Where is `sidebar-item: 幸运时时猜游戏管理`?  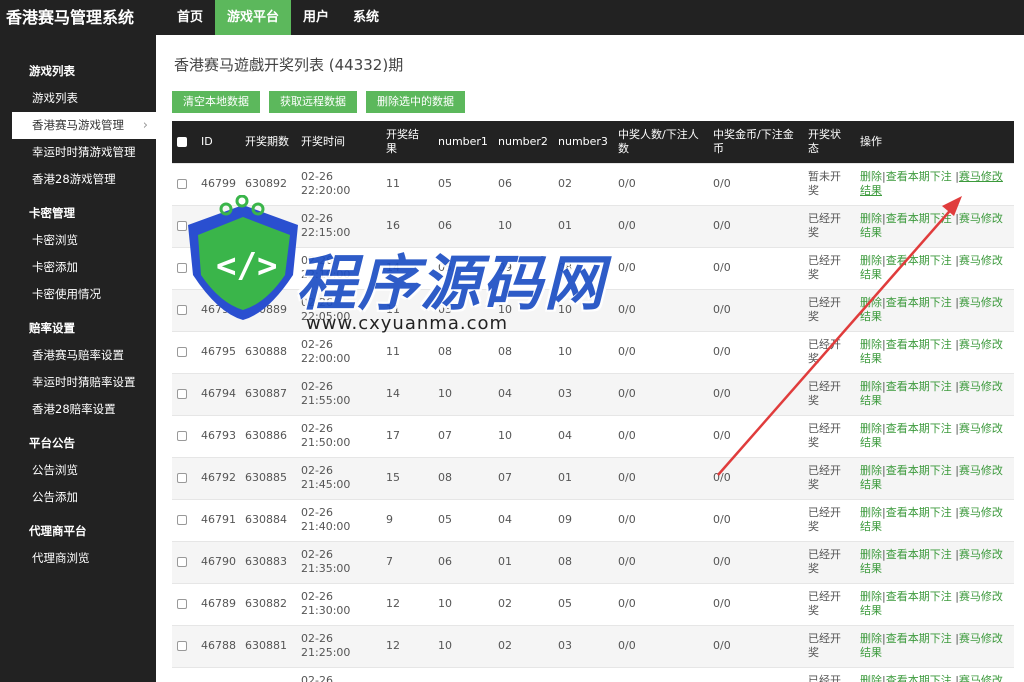
sidebar-item: 幸运时时猜游戏管理 is located at coordinates (78, 152).